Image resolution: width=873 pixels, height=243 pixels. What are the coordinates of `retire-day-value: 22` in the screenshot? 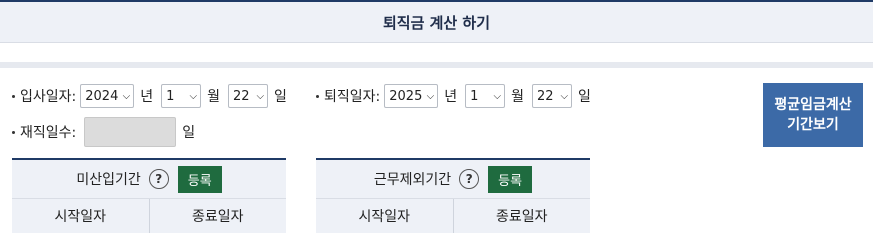 It's located at (545, 96).